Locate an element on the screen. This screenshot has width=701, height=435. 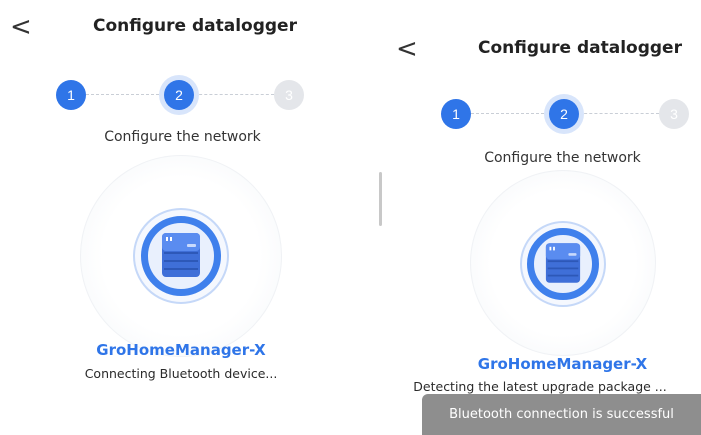
toast-message: Bluetooth connection is successful is located at coordinates (561, 414).